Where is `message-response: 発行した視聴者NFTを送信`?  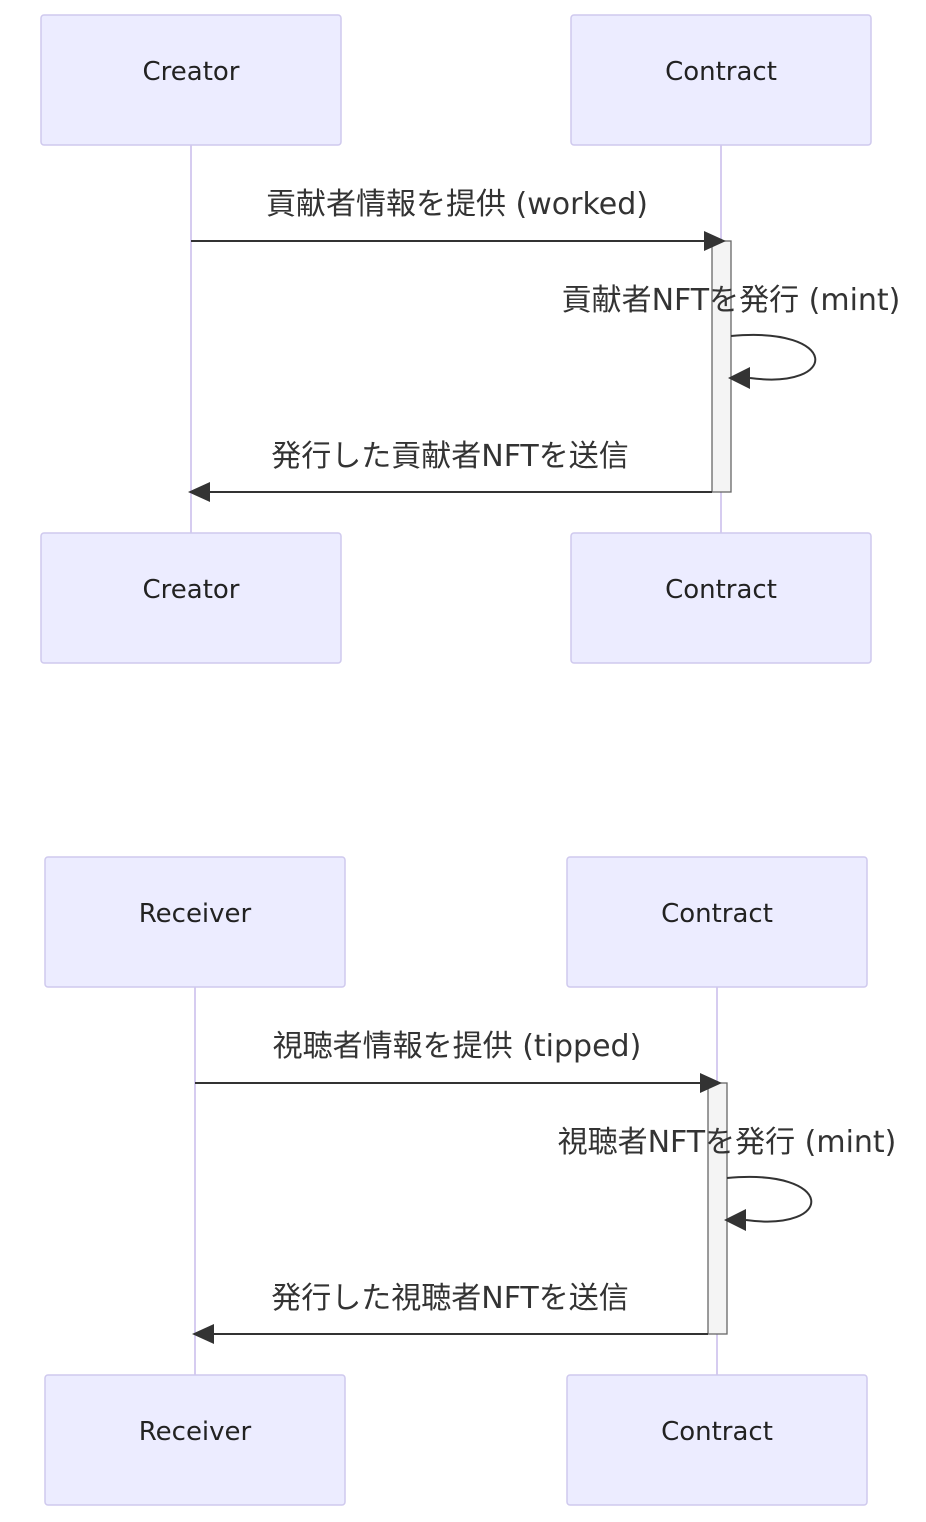 message-response: 発行した視聴者NFTを送信 is located at coordinates (450, 1312).